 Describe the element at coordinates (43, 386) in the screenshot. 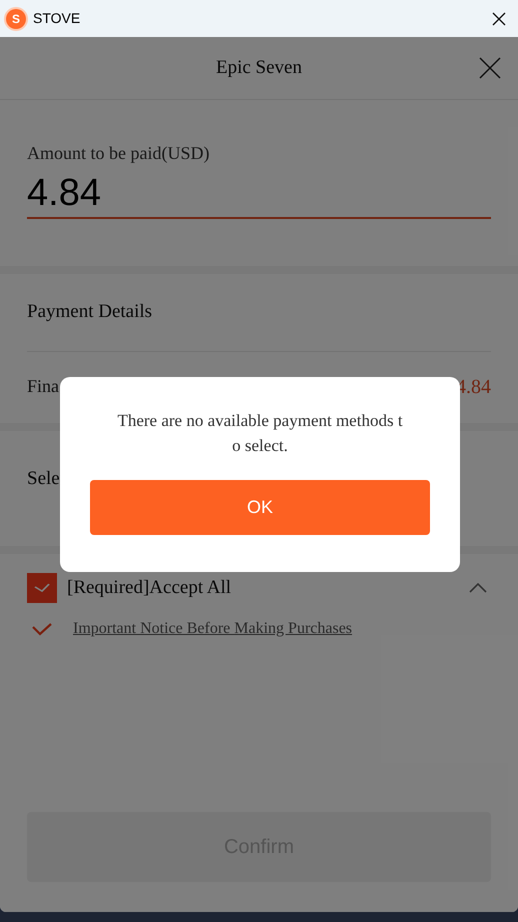

I see `final-amount-label: Fina` at that location.